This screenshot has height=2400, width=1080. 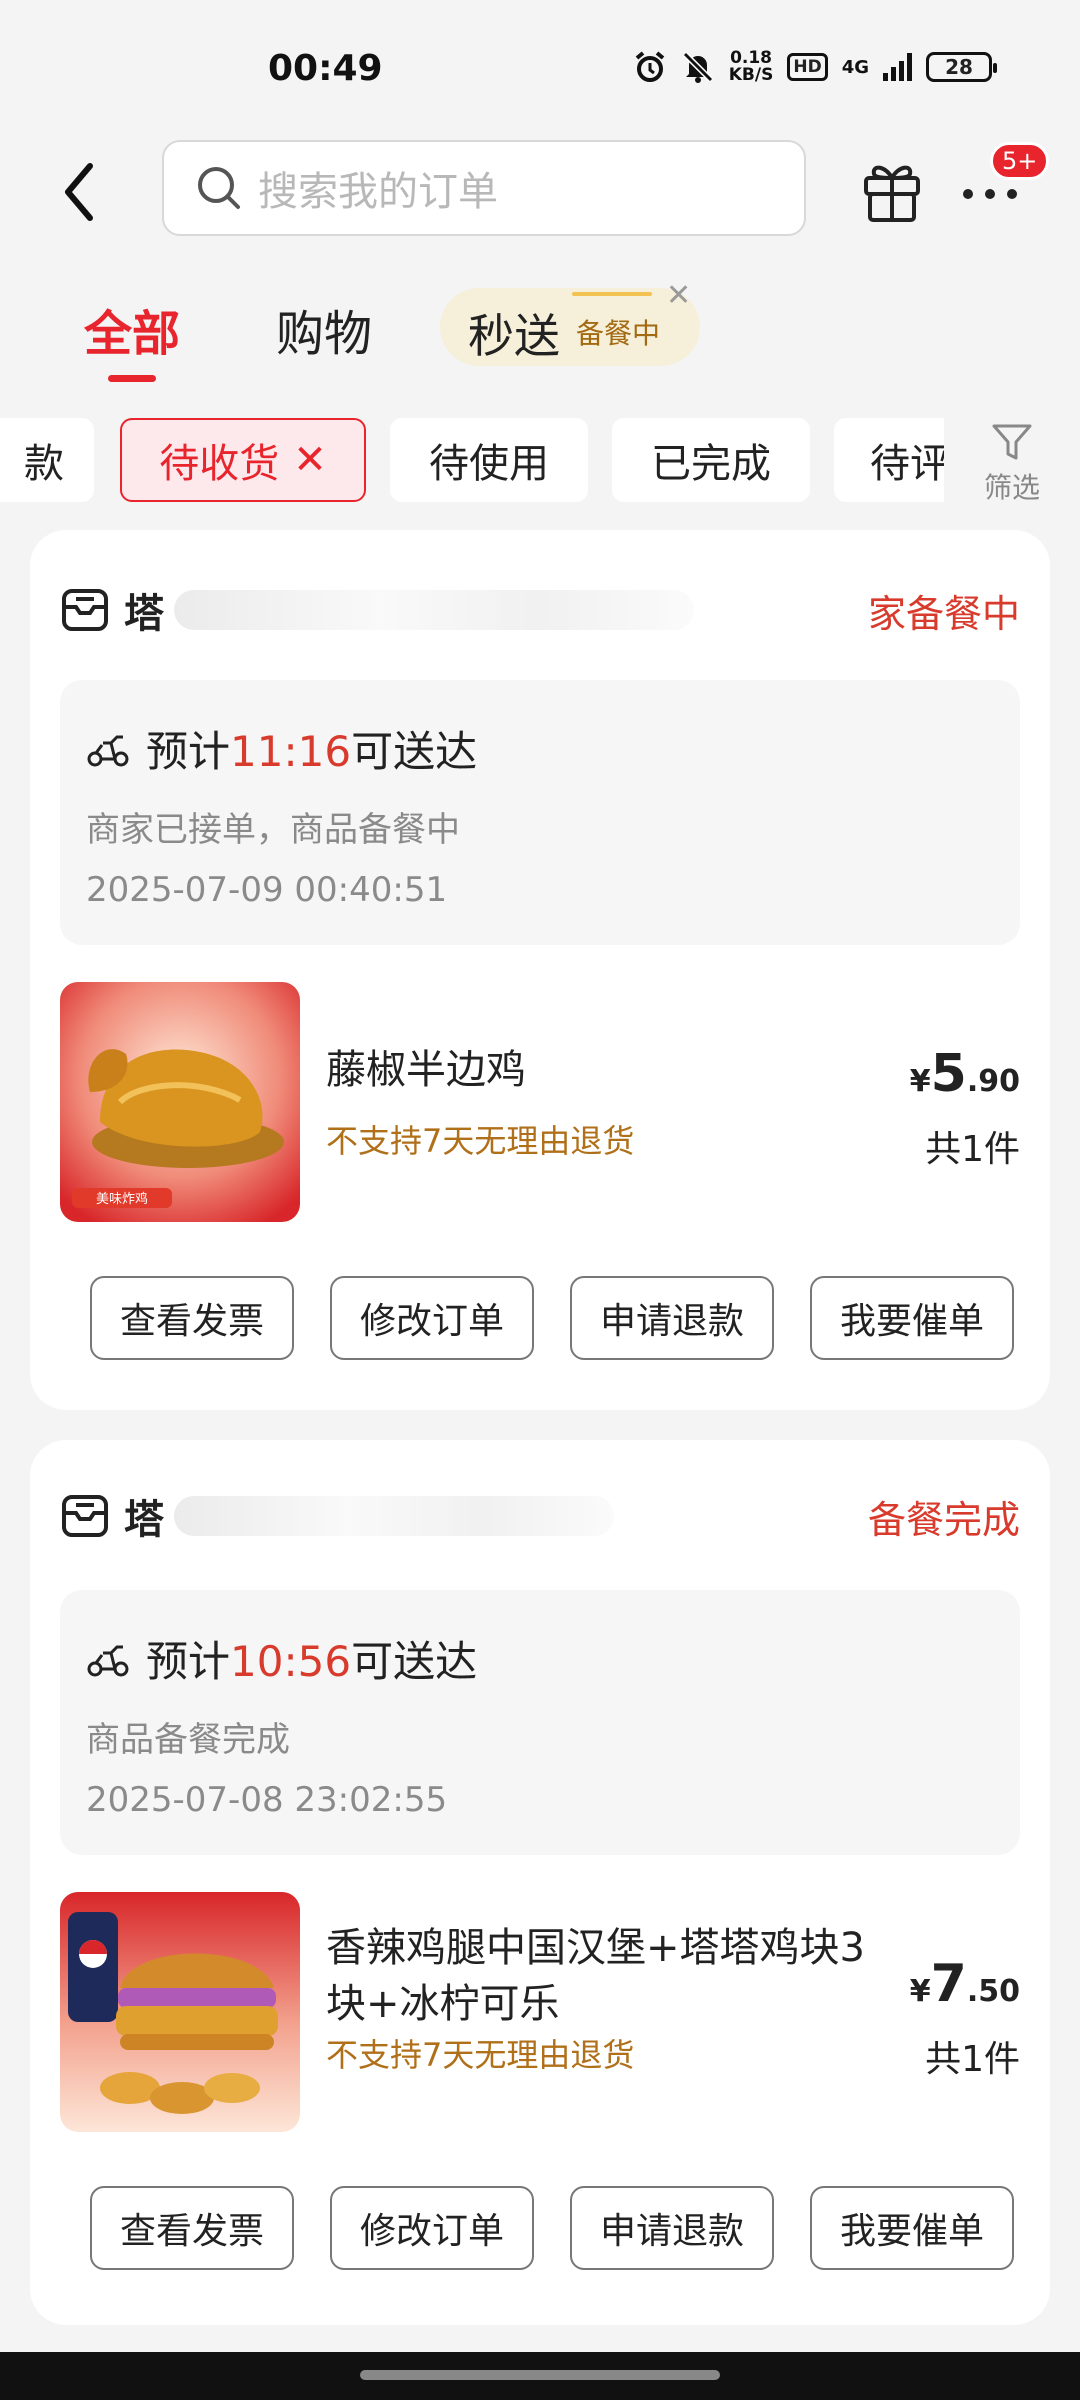 What do you see at coordinates (618, 333) in the screenshot?
I see `fast-delivery-status: 备餐中` at bounding box center [618, 333].